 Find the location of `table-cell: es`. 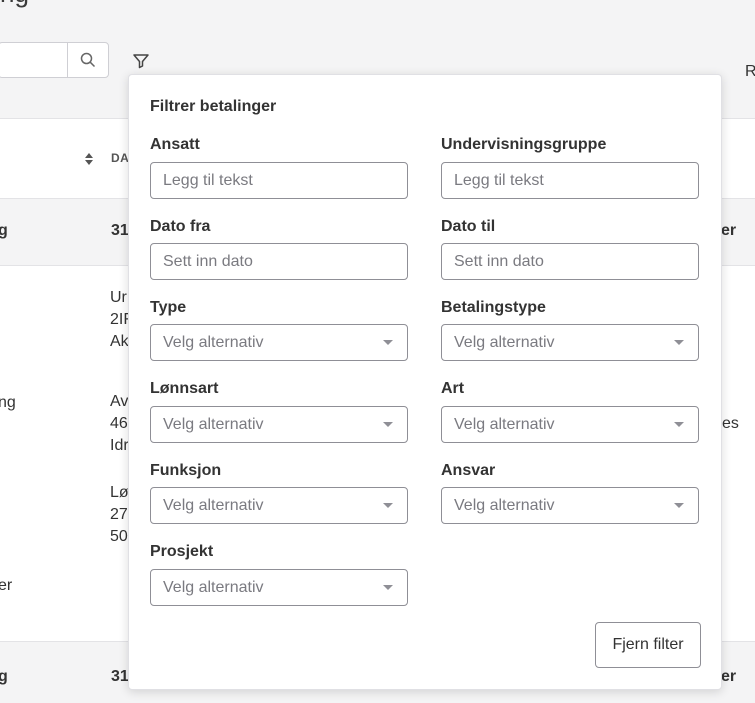

table-cell: es is located at coordinates (730, 423).